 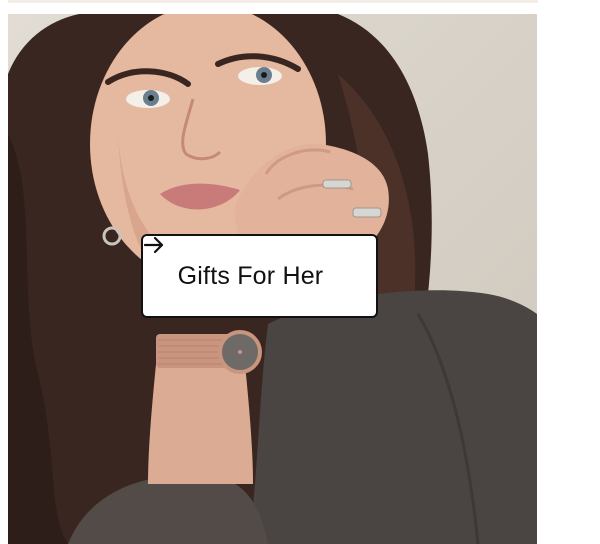 What do you see at coordinates (273, 1) in the screenshot?
I see `top-divider` at bounding box center [273, 1].